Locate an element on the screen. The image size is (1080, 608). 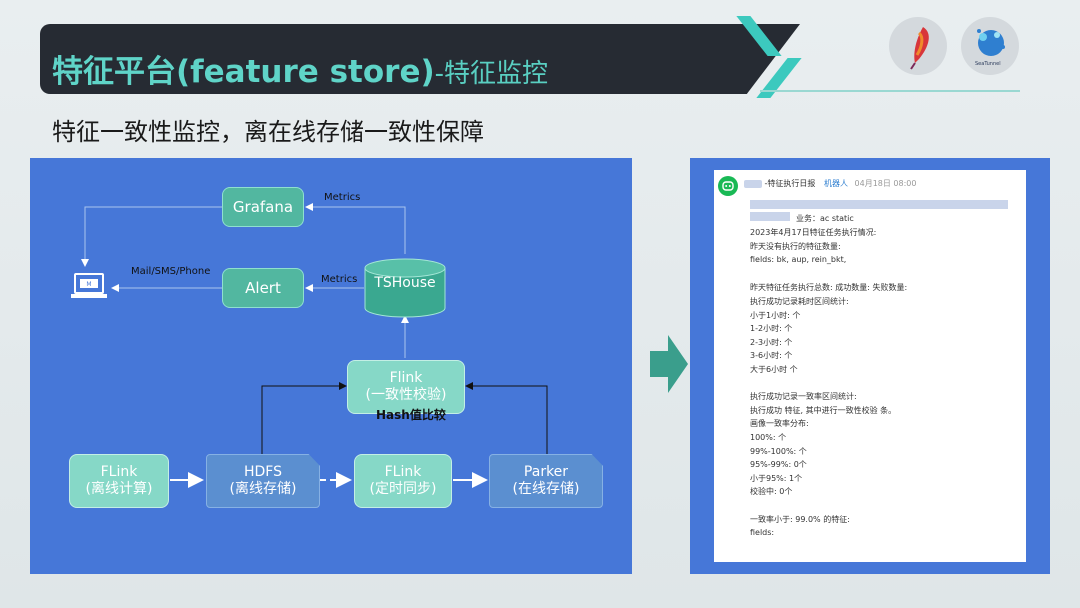
chat-line: 95%-99%: 0个 is located at coordinates (778, 464).